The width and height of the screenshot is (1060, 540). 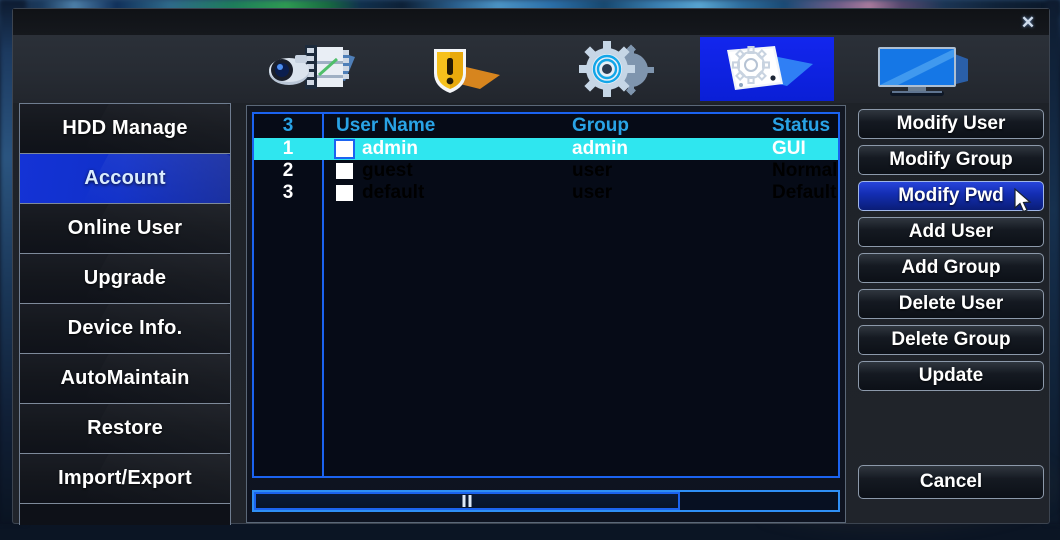 I want to click on modify-user-button: Modify User, so click(x=951, y=124).